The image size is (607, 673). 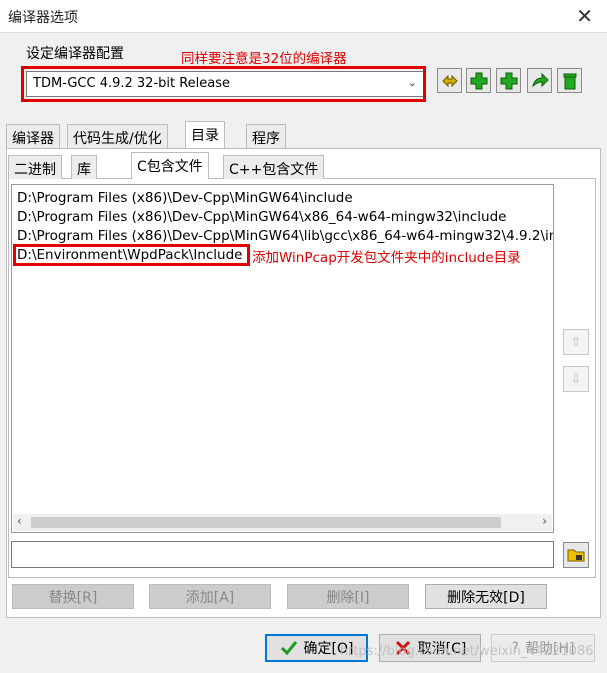 What do you see at coordinates (205, 134) in the screenshot?
I see `tab-directories: 目录` at bounding box center [205, 134].